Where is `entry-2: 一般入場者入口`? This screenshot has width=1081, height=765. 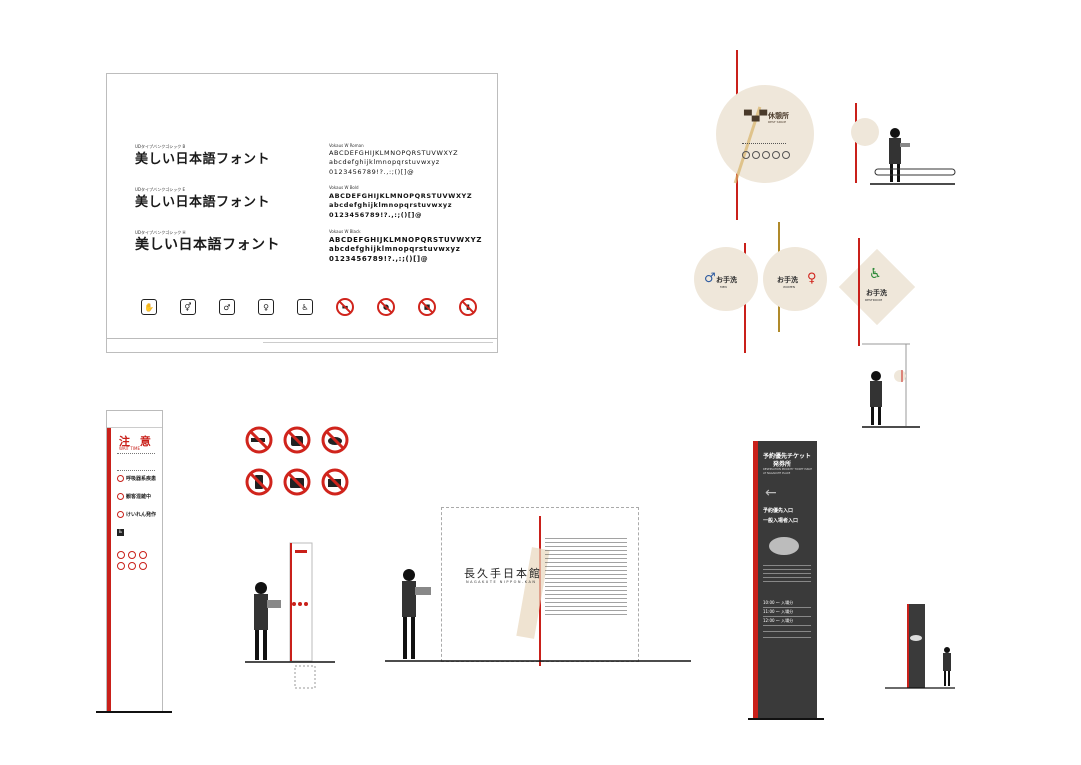 entry-2: 一般入場者入口 is located at coordinates (781, 521).